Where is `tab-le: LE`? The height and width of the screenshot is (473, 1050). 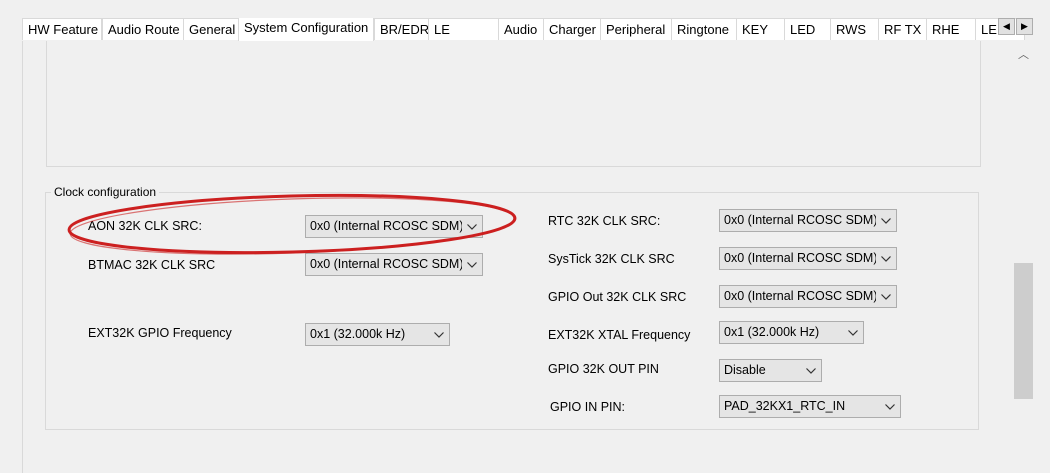 tab-le: LE is located at coordinates (463, 29).